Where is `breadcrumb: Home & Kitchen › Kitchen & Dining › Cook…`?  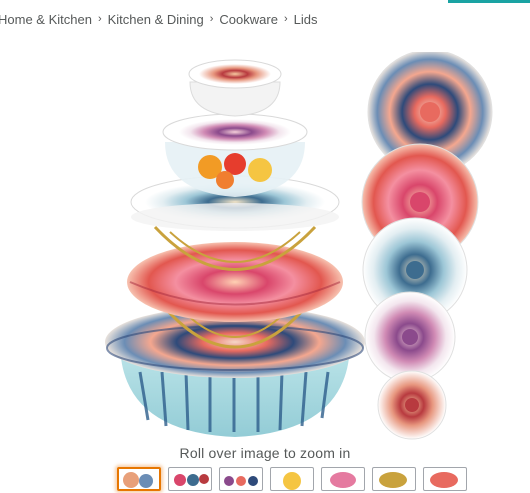 breadcrumb: Home & Kitchen › Kitchen & Dining › Cook… is located at coordinates (158, 19).